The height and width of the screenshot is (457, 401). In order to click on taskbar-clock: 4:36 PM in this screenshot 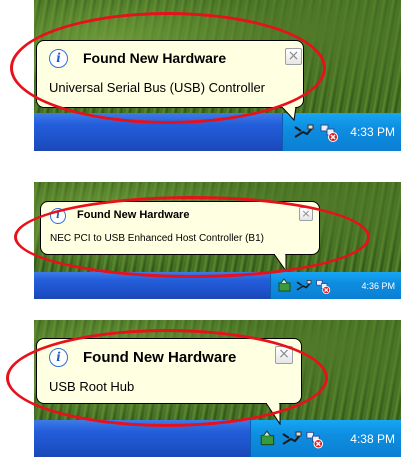, I will do `click(378, 286)`.